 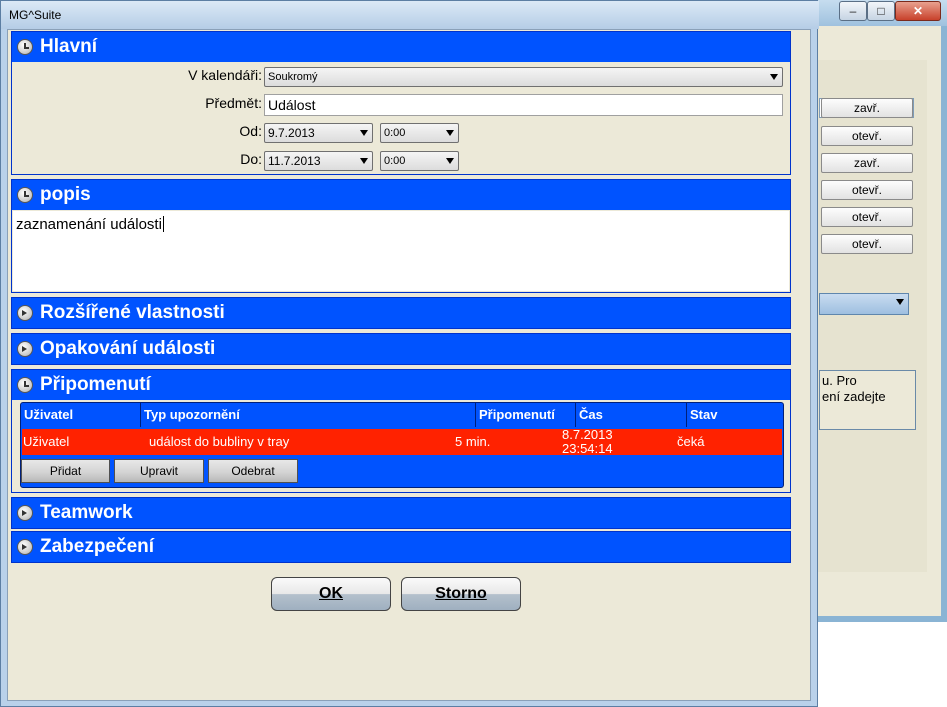 I want to click on dialog-title: MG^Suite, so click(x=35, y=15).